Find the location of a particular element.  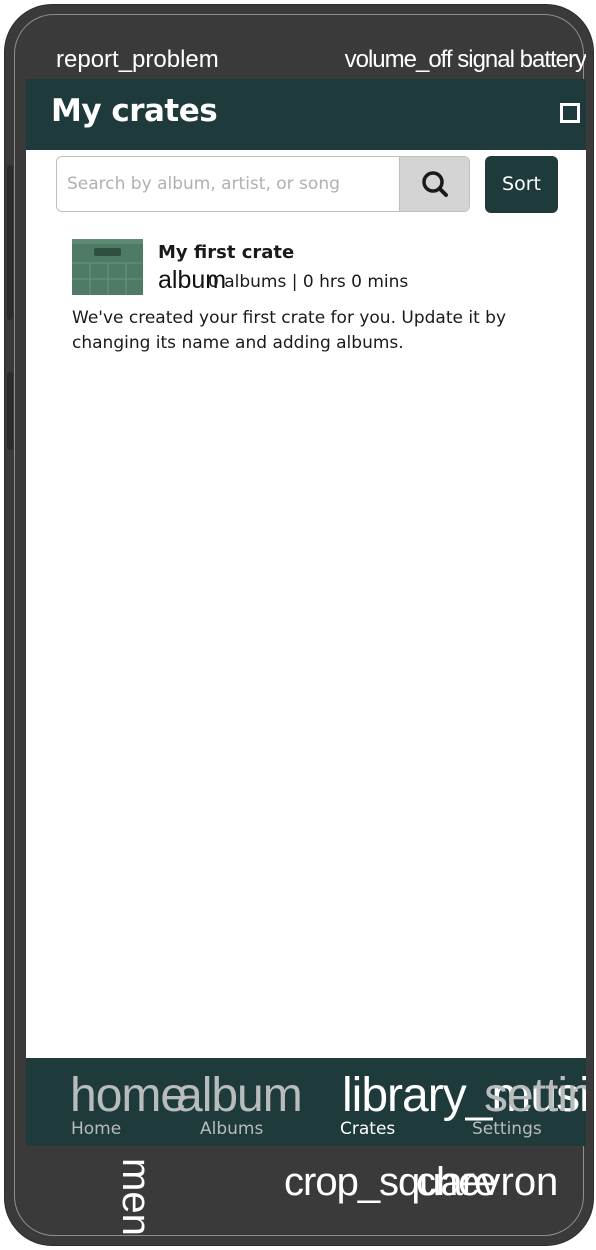

search-bar is located at coordinates (263, 184).